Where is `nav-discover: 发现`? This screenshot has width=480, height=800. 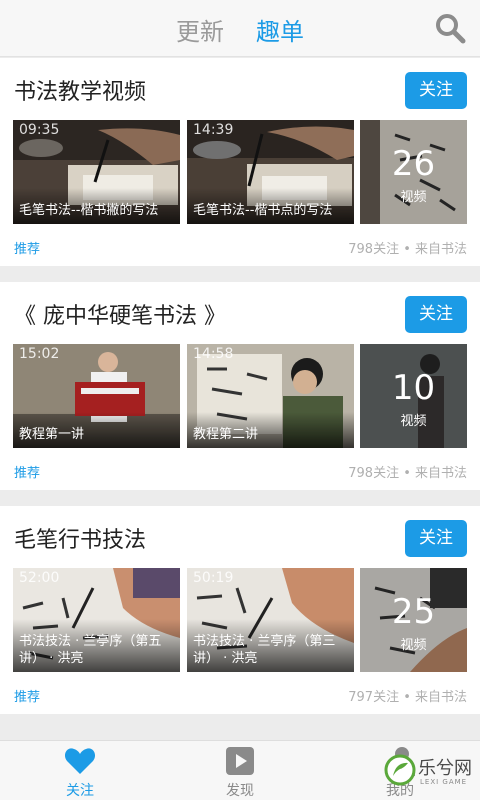
nav-discover: 发现 is located at coordinates (240, 770).